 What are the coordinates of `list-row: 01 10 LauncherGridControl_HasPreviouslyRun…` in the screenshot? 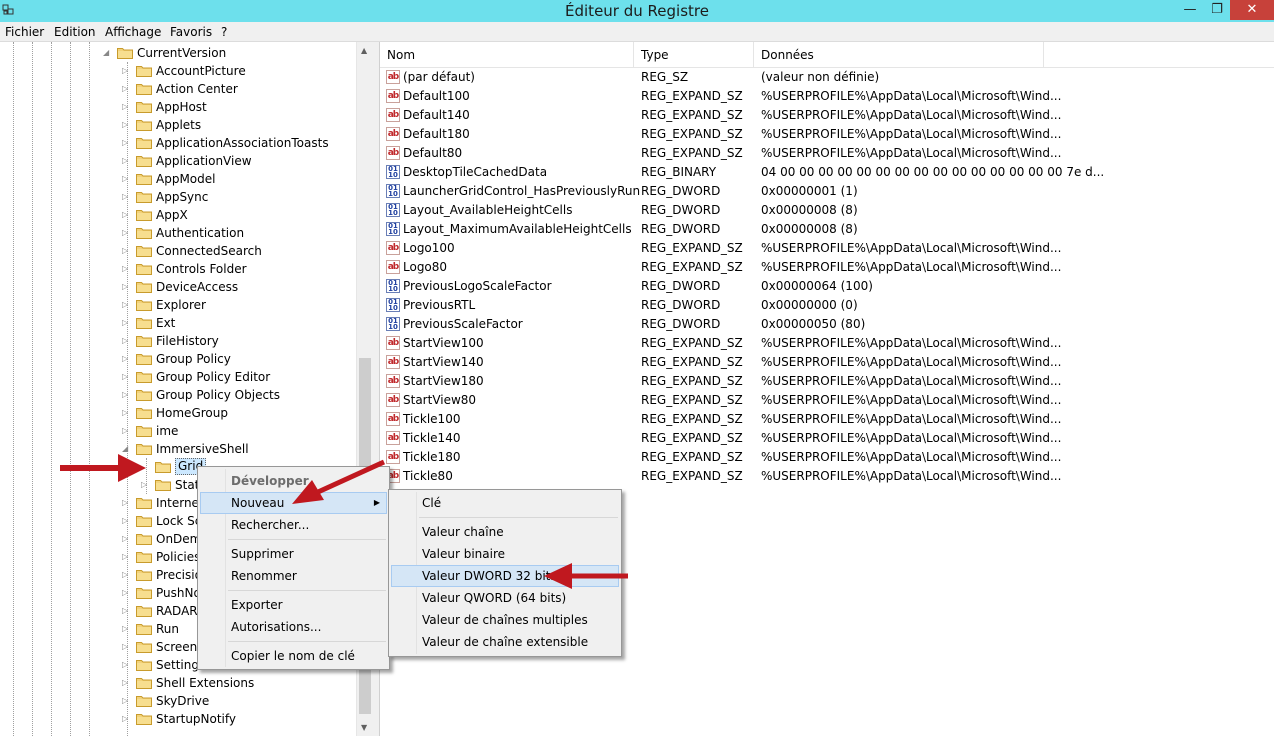 It's located at (827, 191).